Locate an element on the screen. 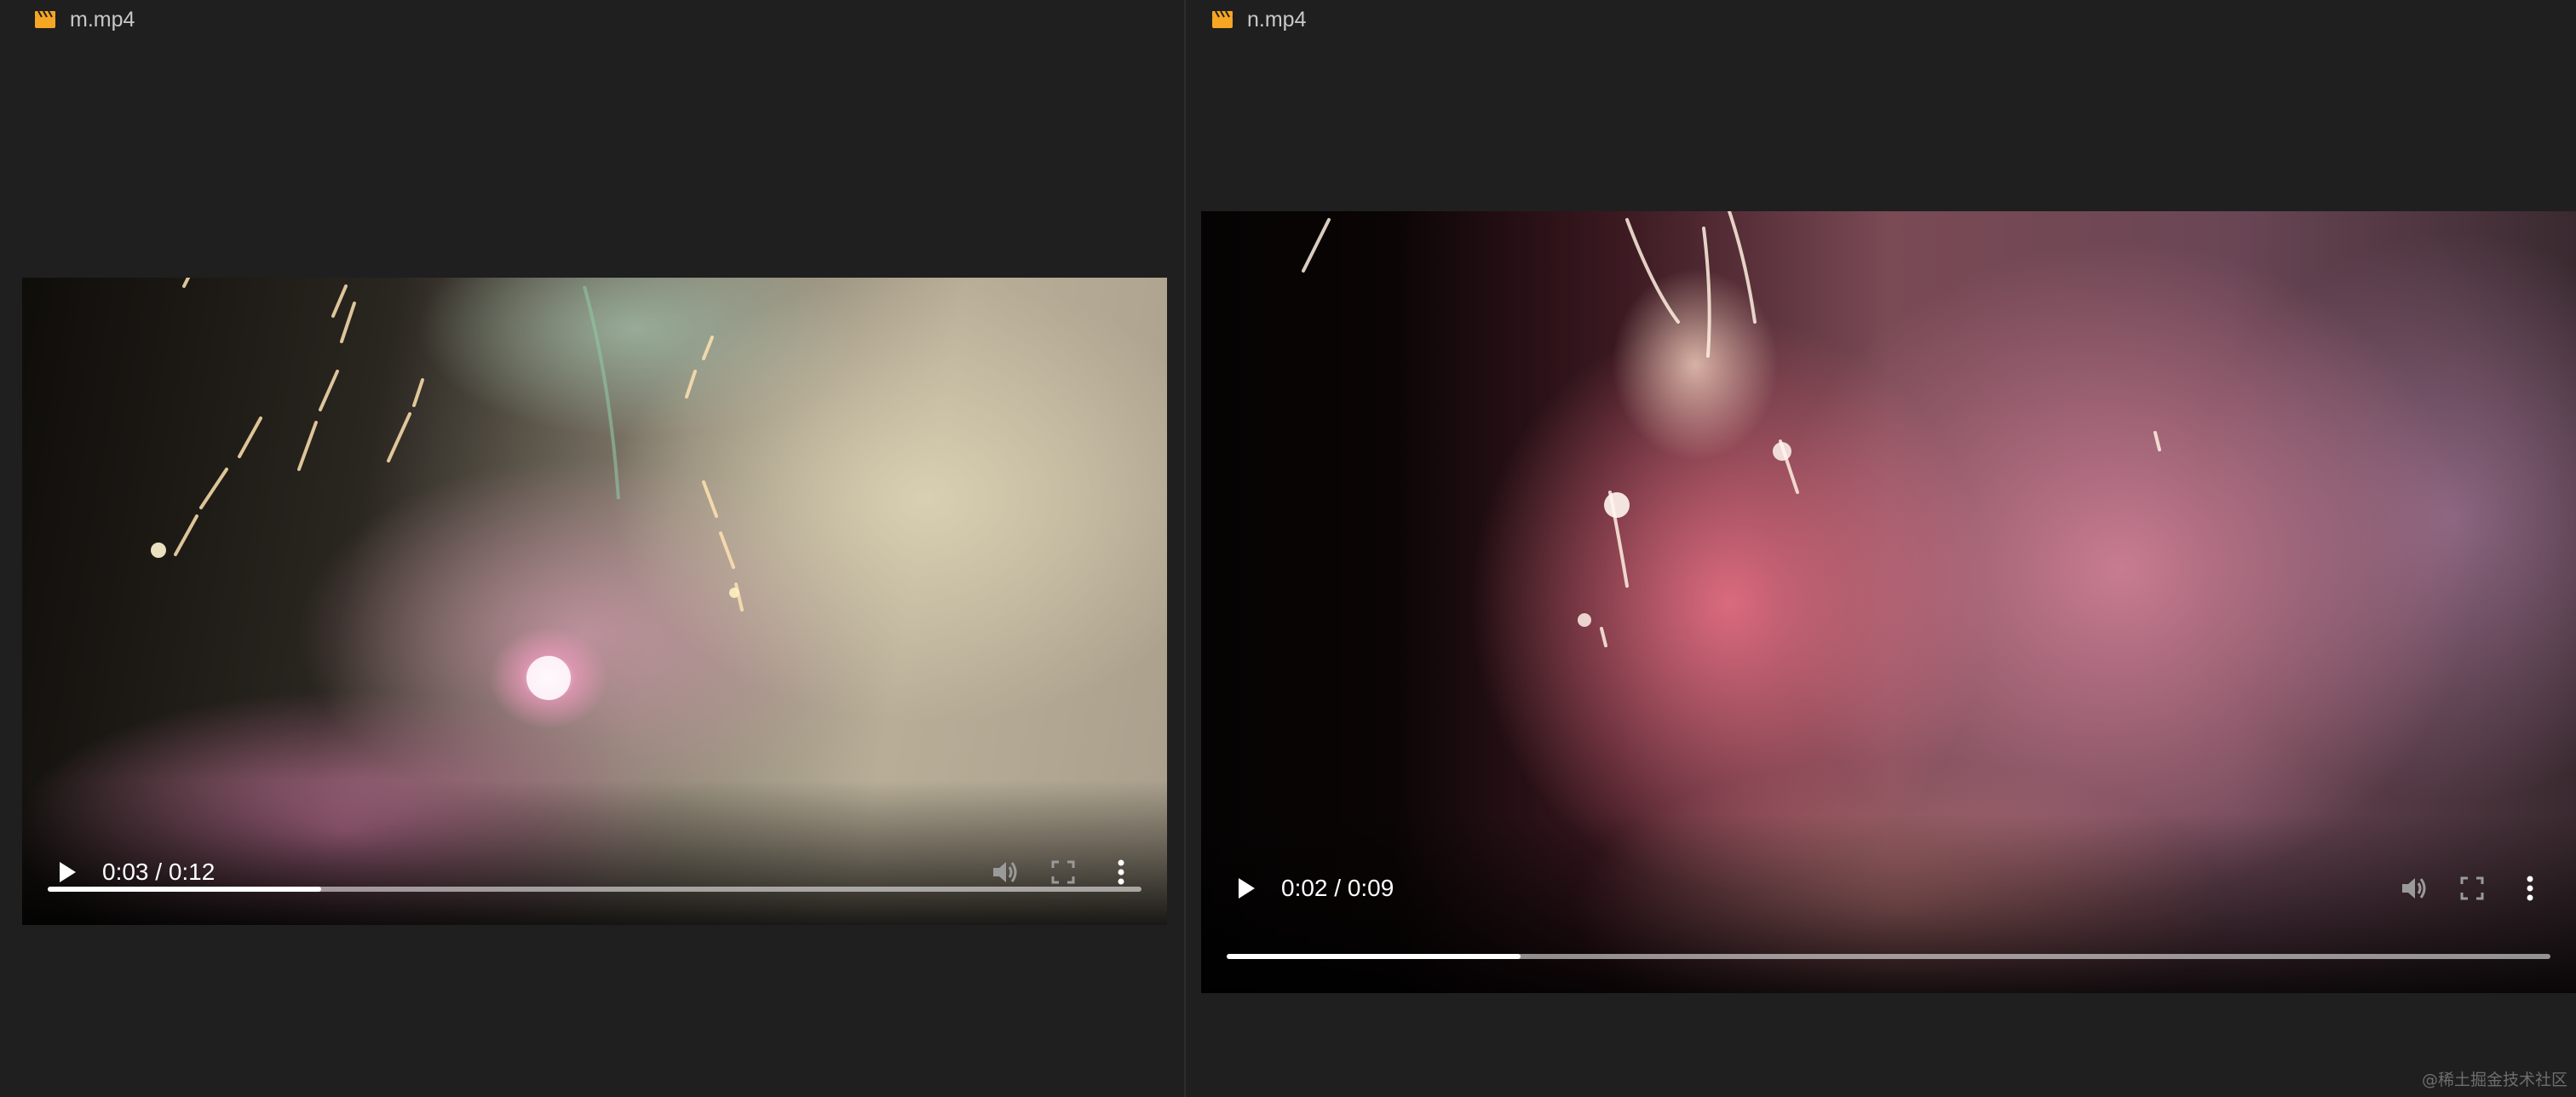  mute-button is located at coordinates (2414, 889).